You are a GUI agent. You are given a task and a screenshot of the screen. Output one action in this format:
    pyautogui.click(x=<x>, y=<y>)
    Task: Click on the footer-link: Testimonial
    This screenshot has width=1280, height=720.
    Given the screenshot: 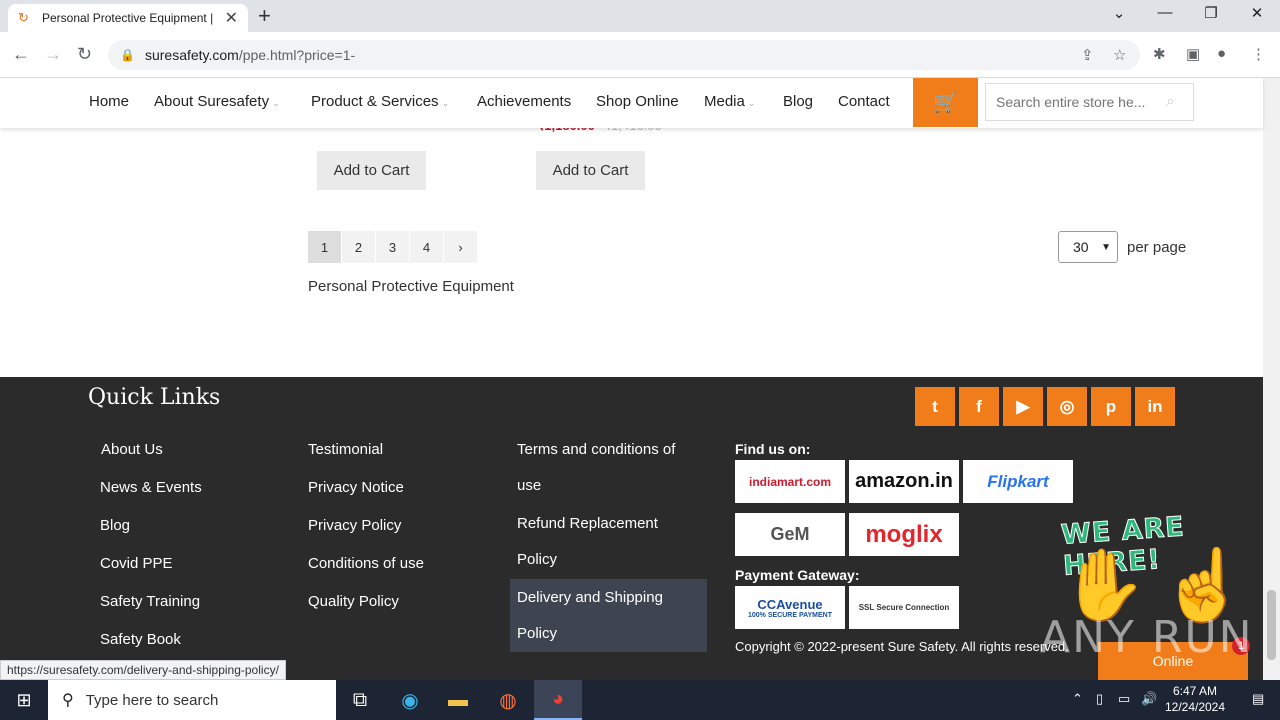 What is the action you would take?
    pyautogui.click(x=345, y=449)
    